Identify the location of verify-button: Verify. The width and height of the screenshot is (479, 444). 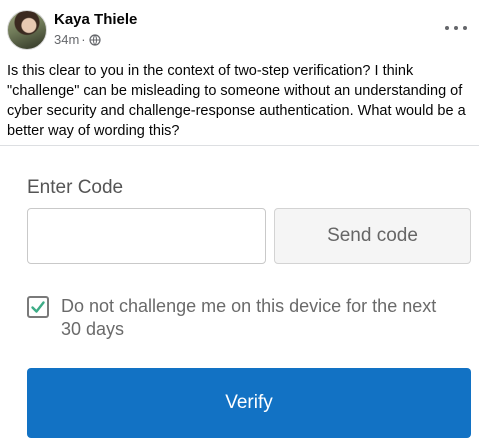
(249, 403).